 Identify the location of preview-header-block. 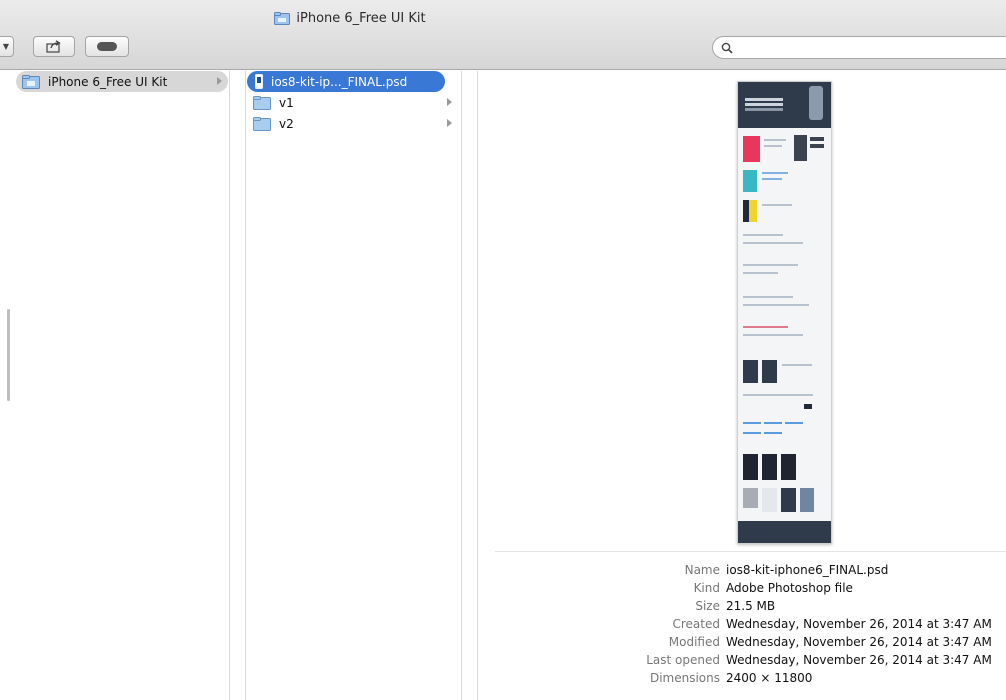
(784, 105).